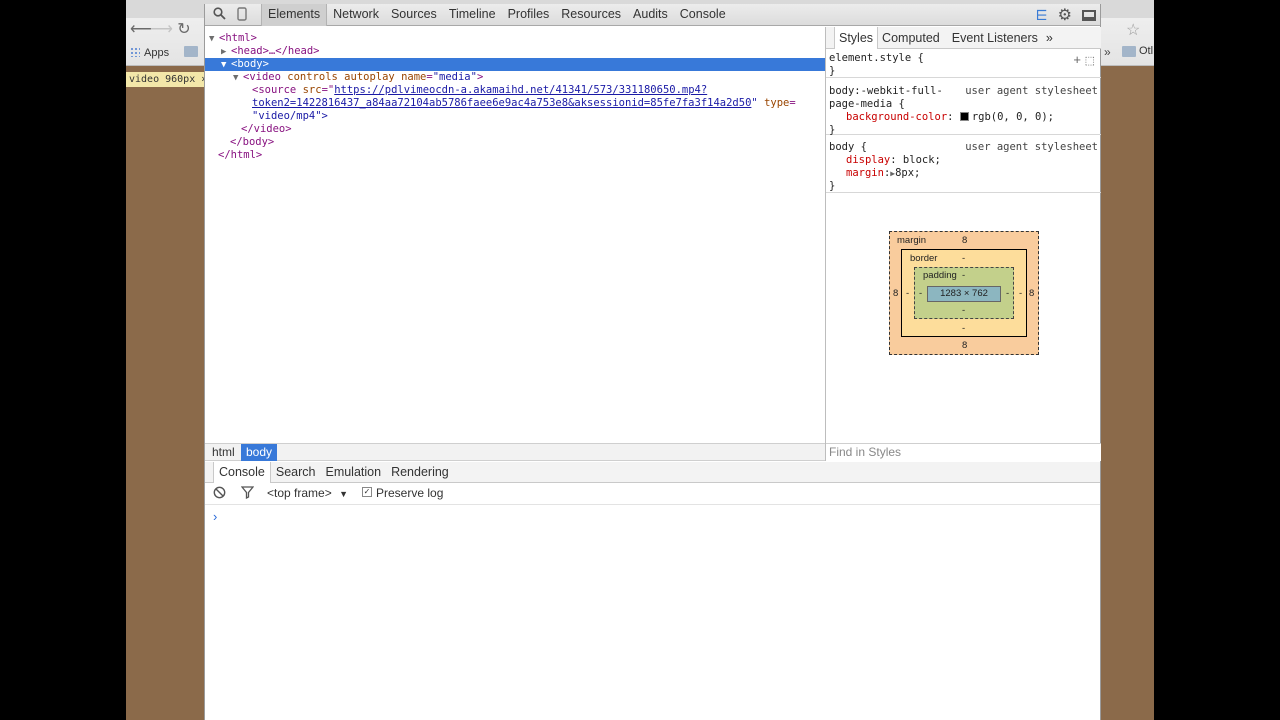  What do you see at coordinates (358, 77) in the screenshot?
I see `dom-video-open: ▼ <video controls autoplay name="media">` at bounding box center [358, 77].